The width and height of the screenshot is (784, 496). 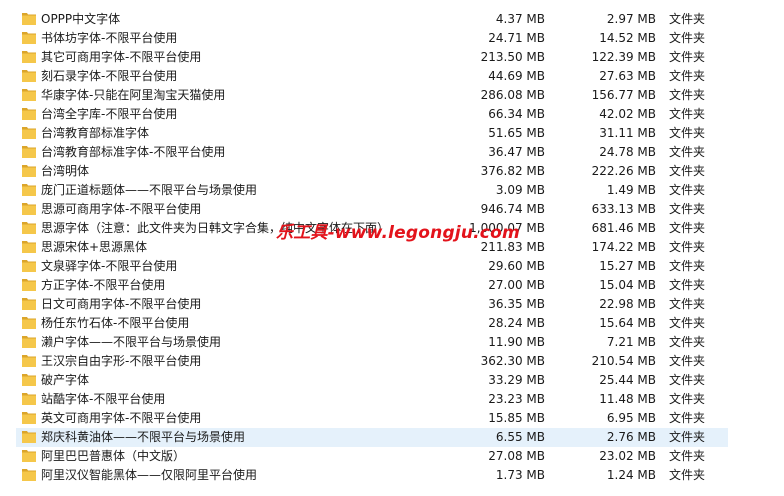 What do you see at coordinates (372, 247) in the screenshot?
I see `file-row: 思源宋体+思源黑体 211.83 MB 174.22 MB 文件夹` at bounding box center [372, 247].